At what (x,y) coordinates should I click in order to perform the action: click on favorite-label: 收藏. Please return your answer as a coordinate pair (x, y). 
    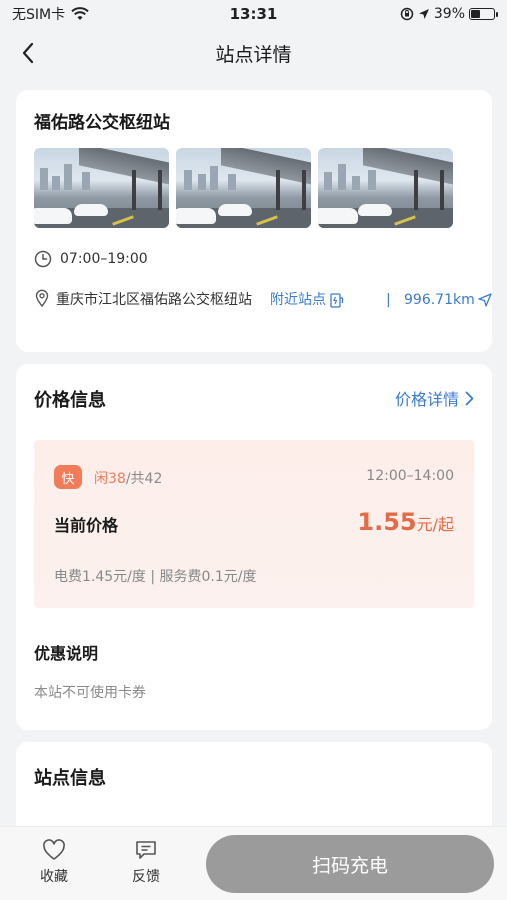
    Looking at the image, I should click on (54, 877).